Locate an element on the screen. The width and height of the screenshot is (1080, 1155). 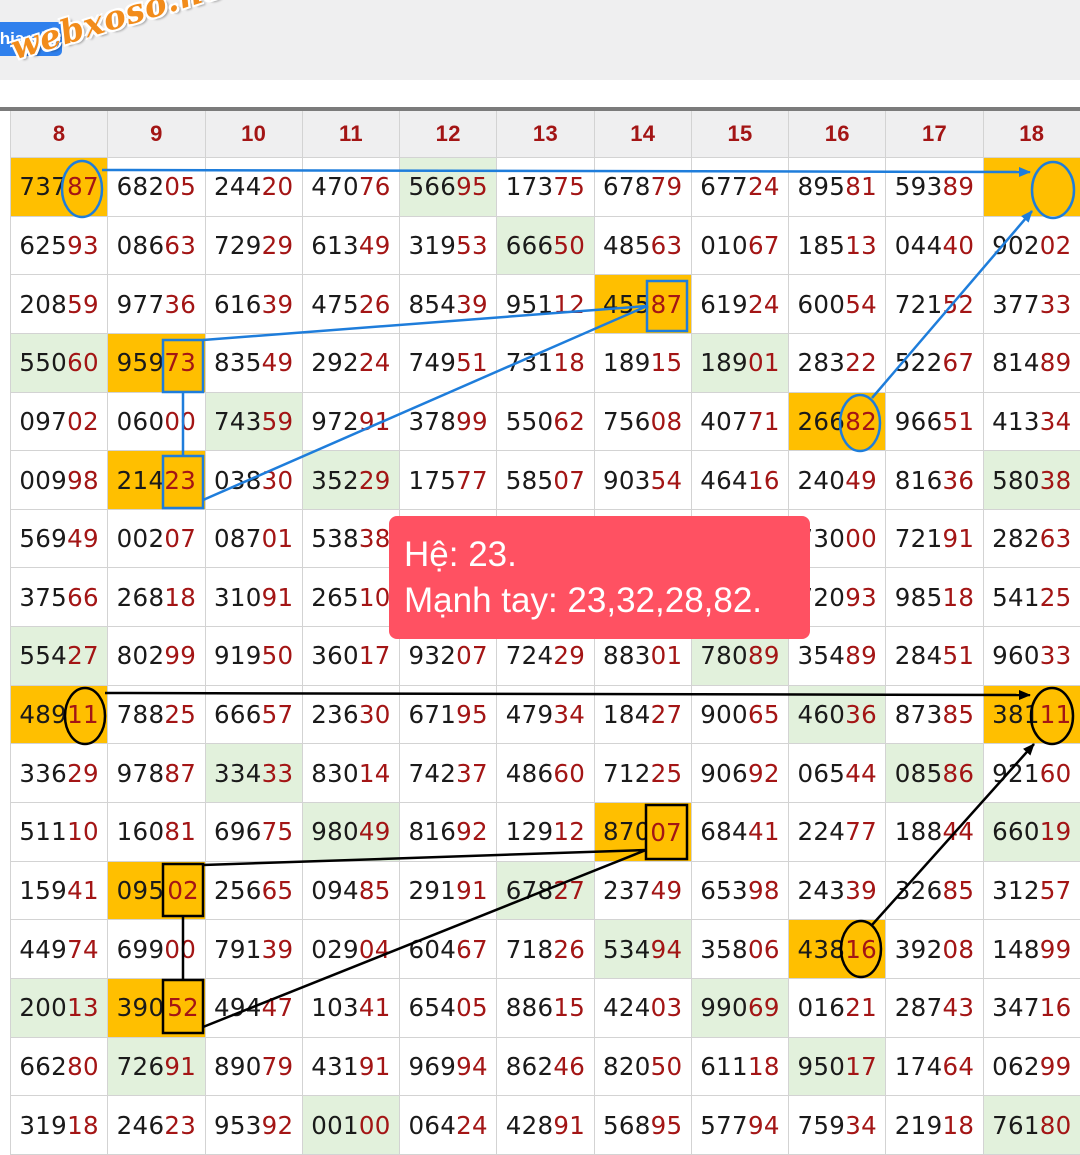
top-toolbar: hia sẻ webxoso.net is located at coordinates (540, 40).